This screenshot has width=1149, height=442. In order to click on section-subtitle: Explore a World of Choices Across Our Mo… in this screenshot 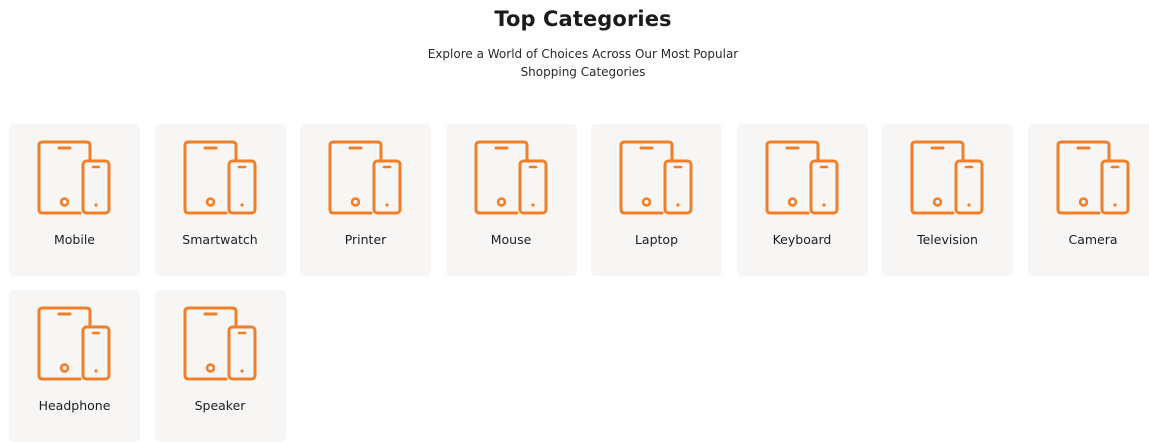, I will do `click(583, 63)`.